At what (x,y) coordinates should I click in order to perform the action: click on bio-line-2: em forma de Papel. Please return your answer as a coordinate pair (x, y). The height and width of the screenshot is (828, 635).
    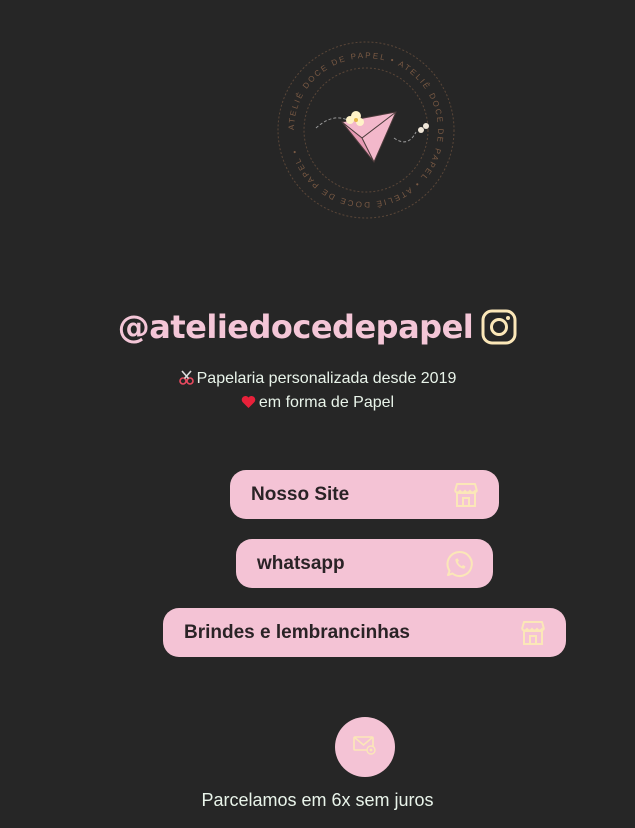
    Looking at the image, I should click on (326, 402).